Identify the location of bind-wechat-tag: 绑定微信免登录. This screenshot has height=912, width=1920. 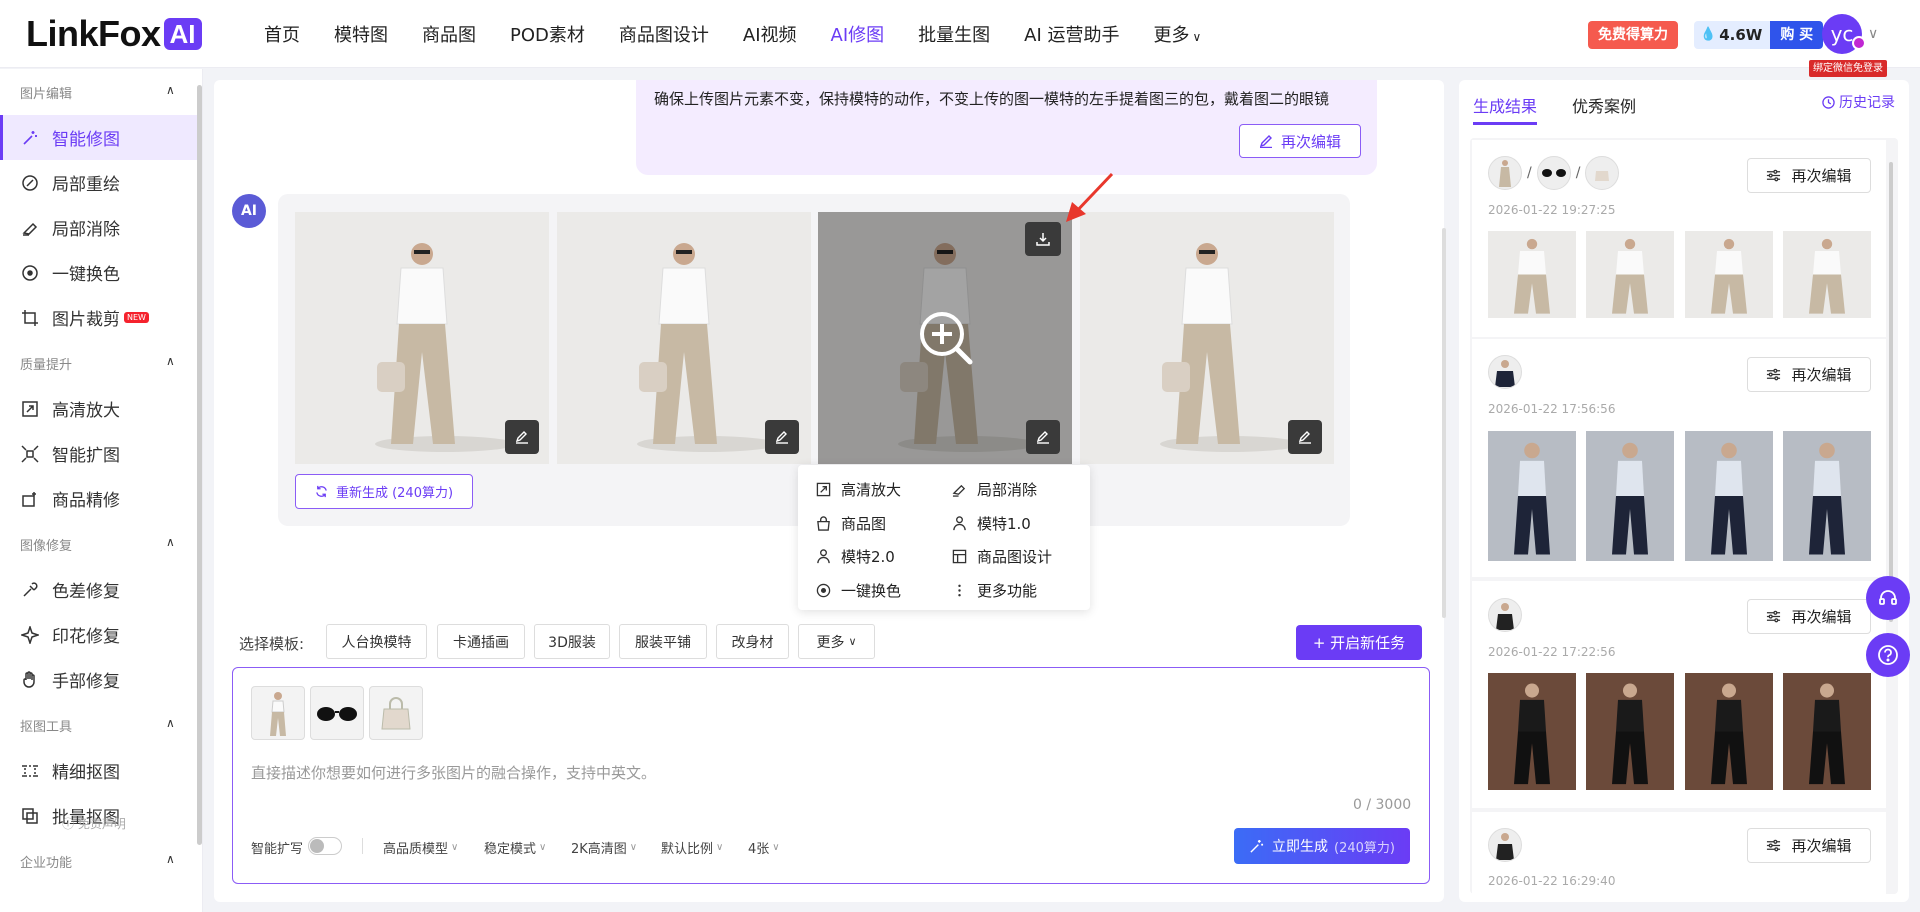
(1848, 68).